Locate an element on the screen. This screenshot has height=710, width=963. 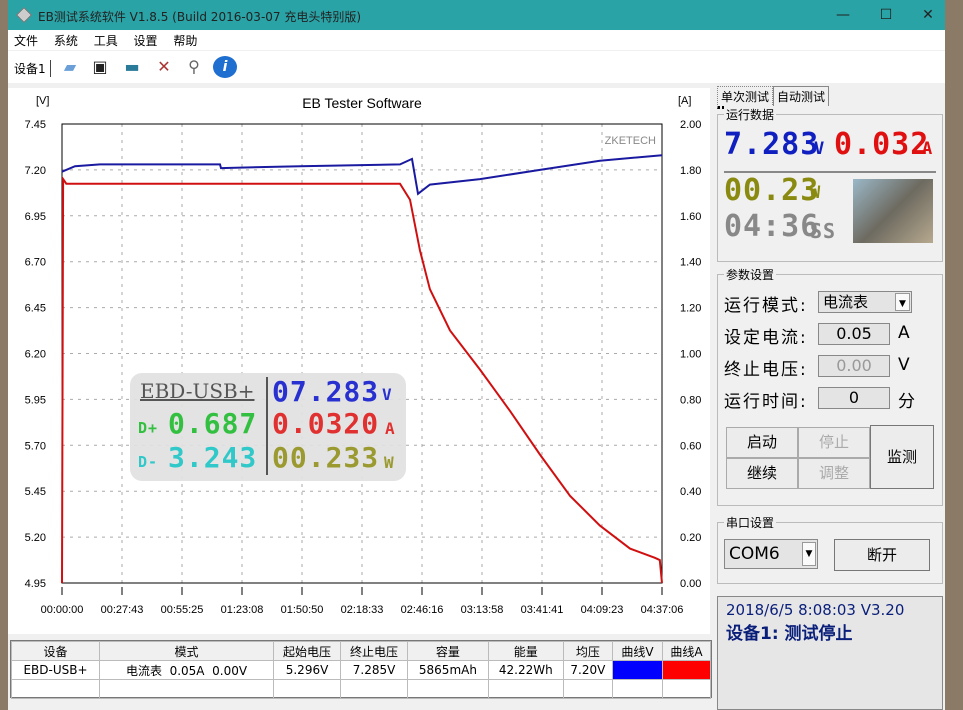
y-tick-right: 1.80 is located at coordinates (690, 171).